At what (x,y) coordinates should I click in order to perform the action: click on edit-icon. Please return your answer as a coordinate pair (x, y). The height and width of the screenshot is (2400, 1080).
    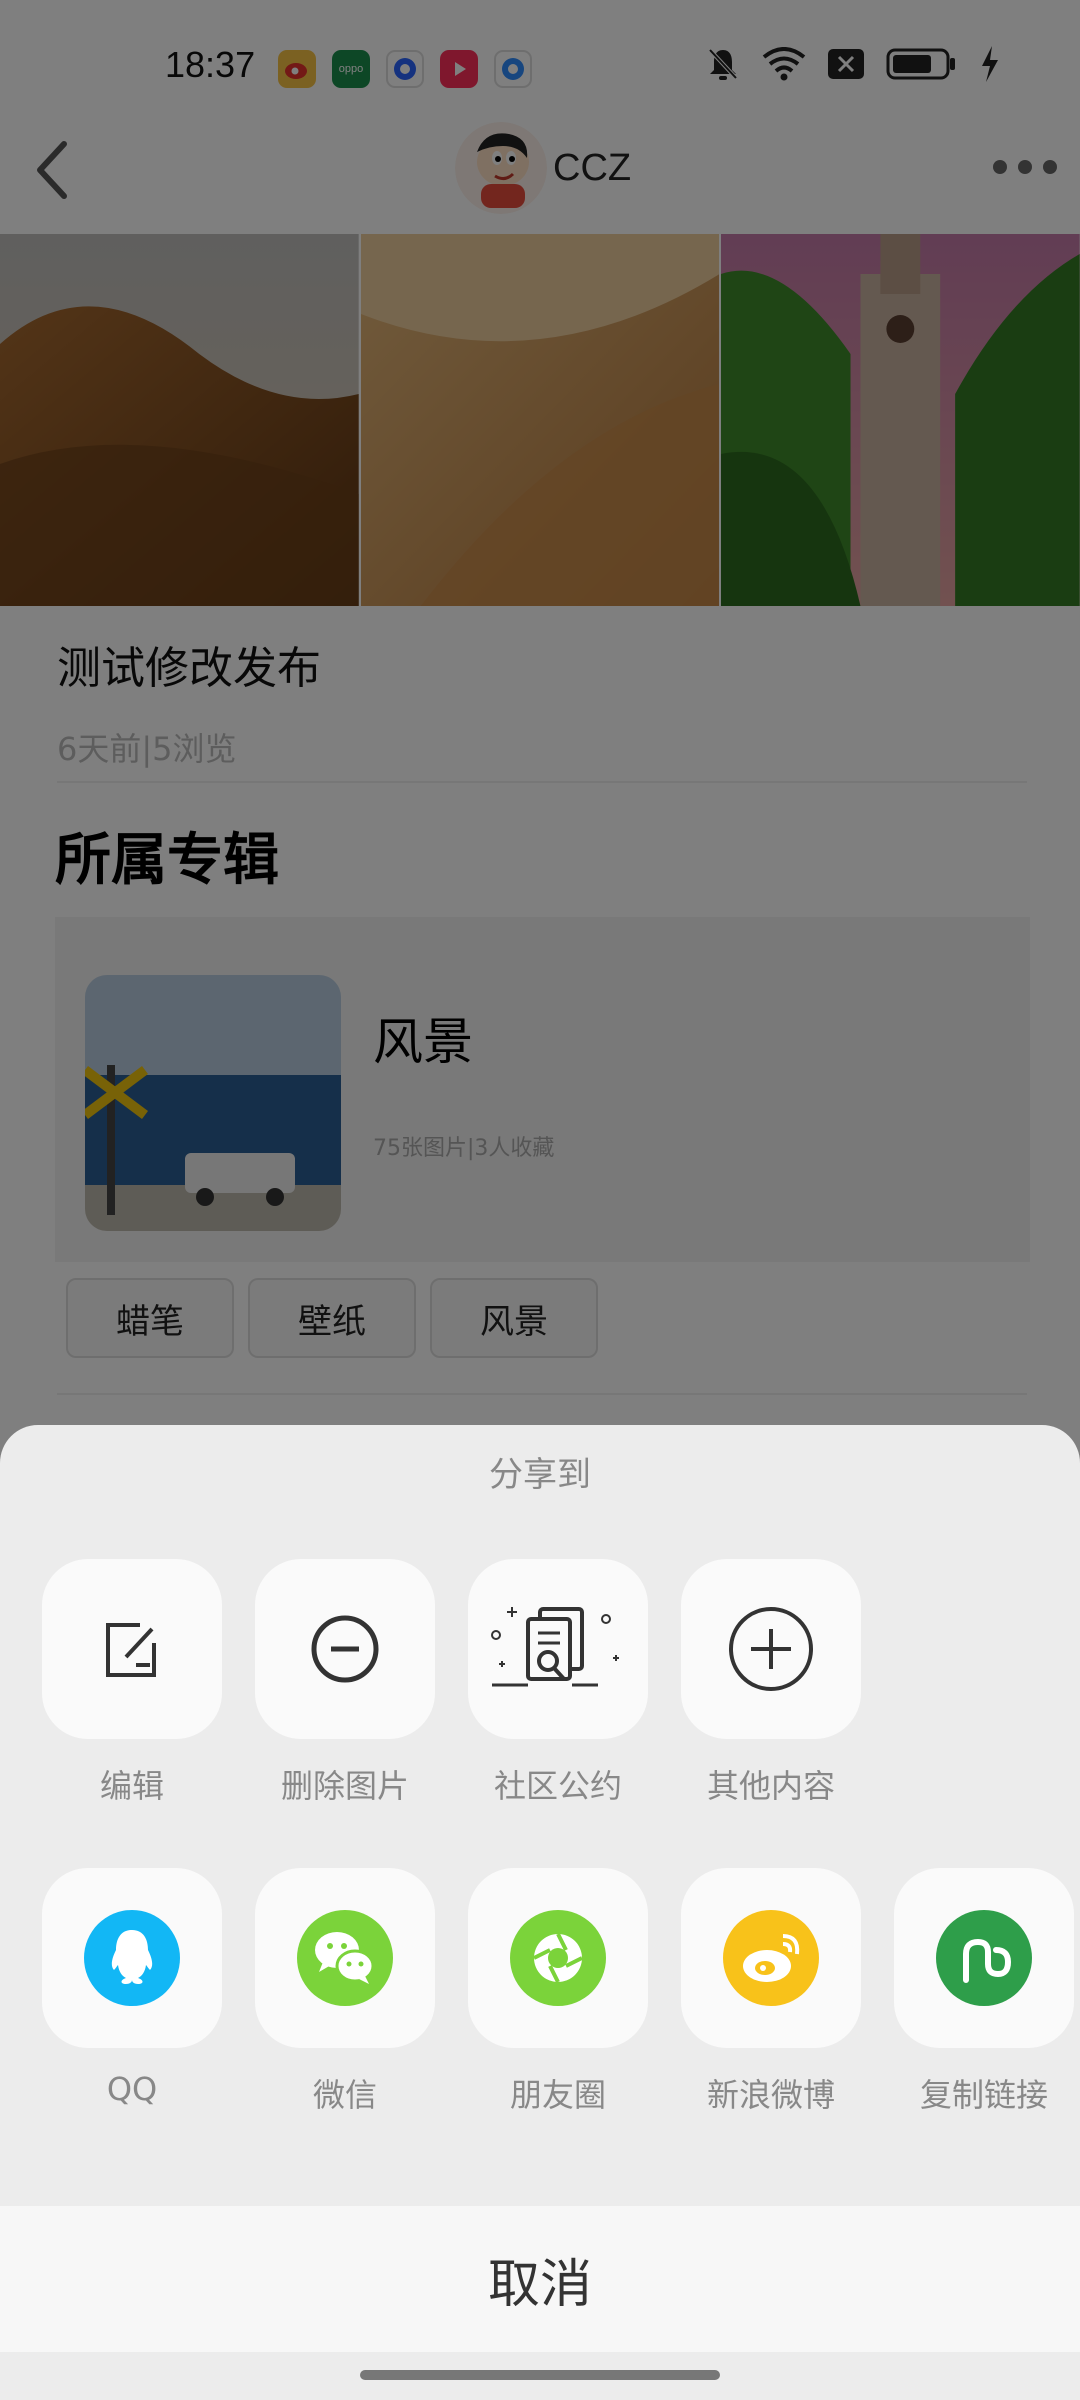
    Looking at the image, I should click on (131, 1650).